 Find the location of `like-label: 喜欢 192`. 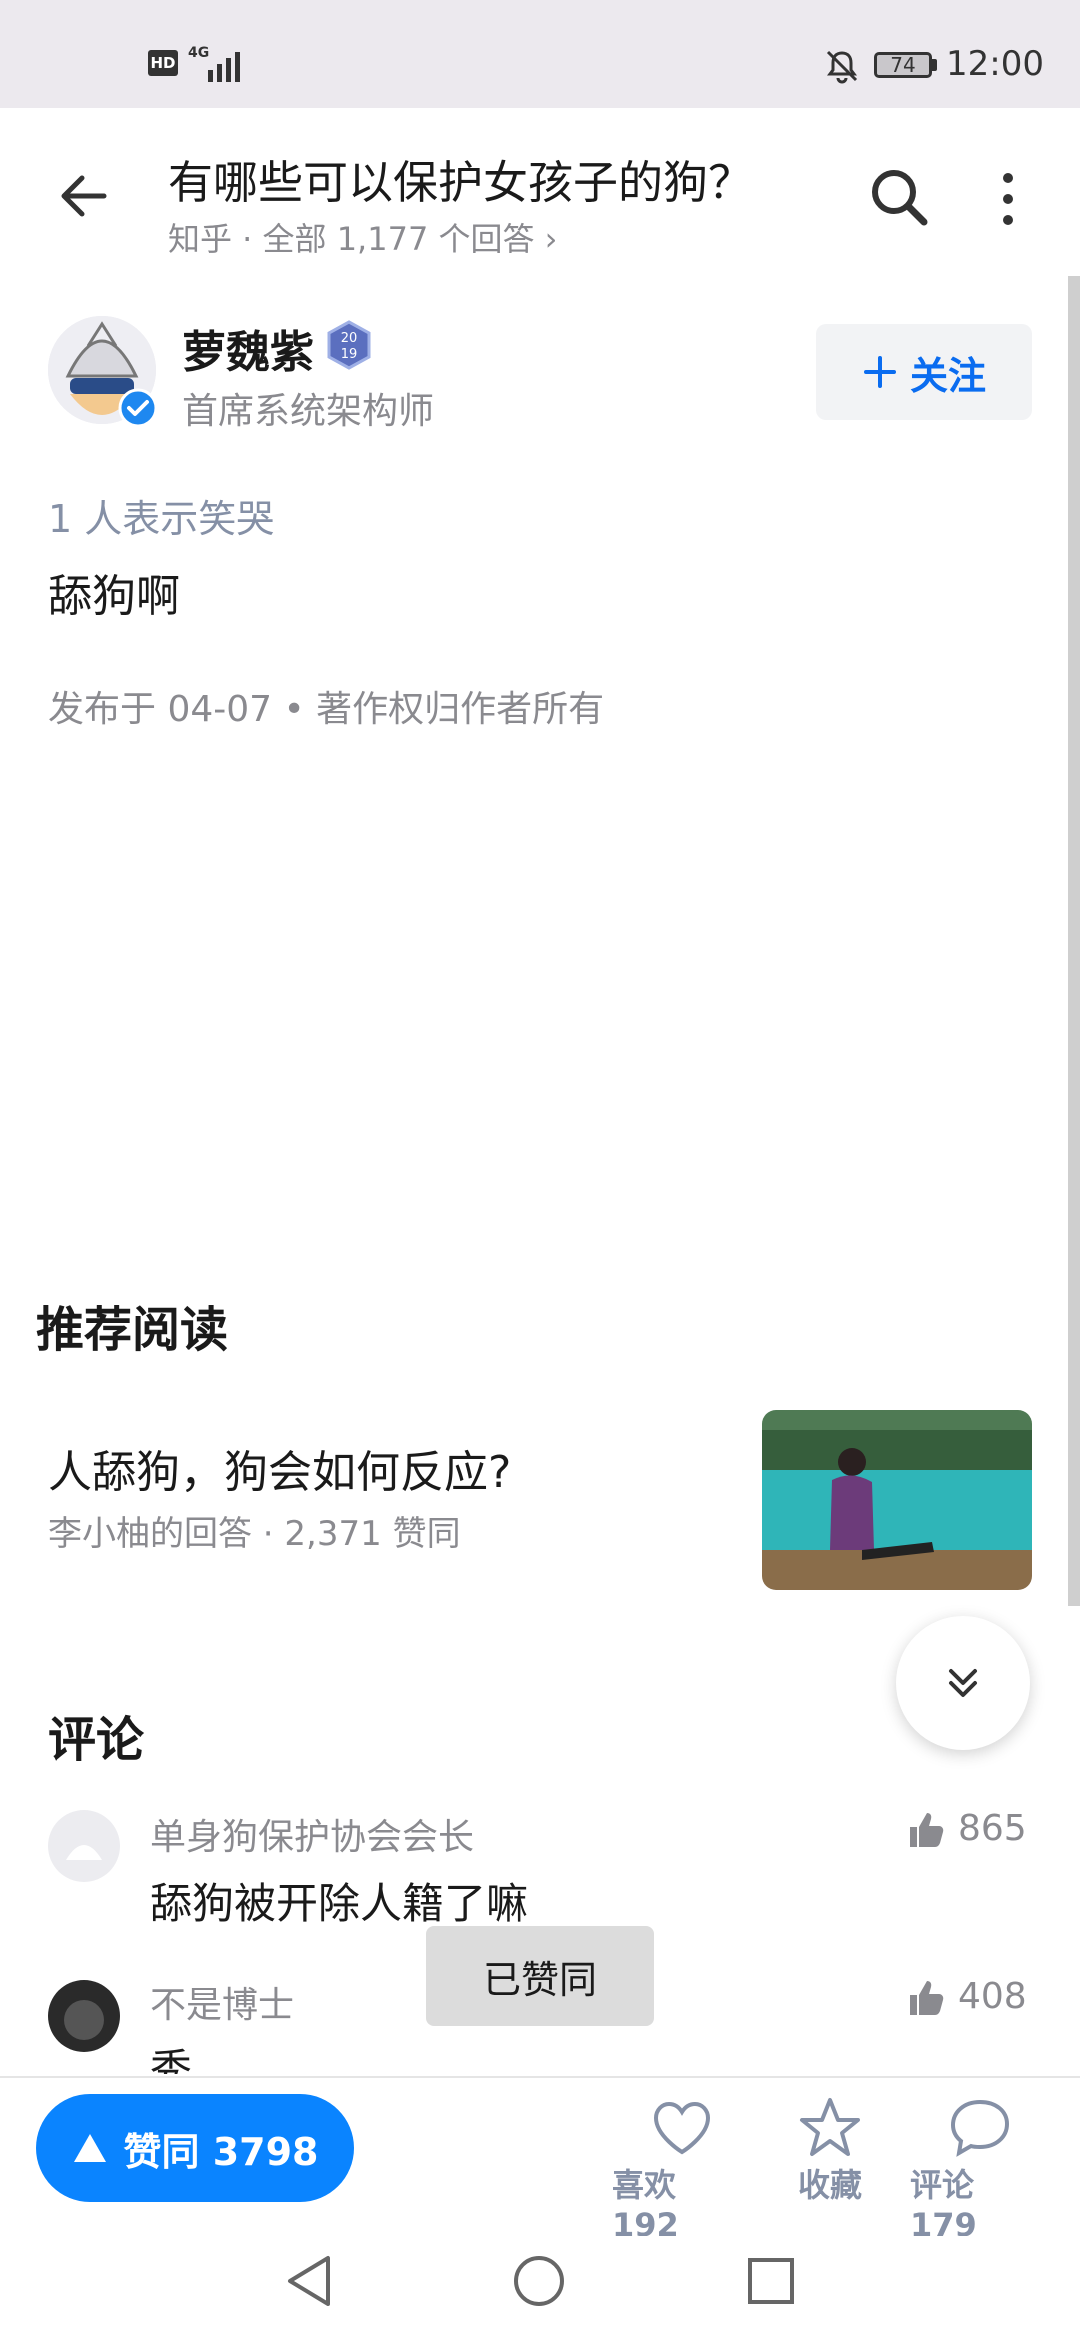

like-label: 喜欢 192 is located at coordinates (645, 2205).